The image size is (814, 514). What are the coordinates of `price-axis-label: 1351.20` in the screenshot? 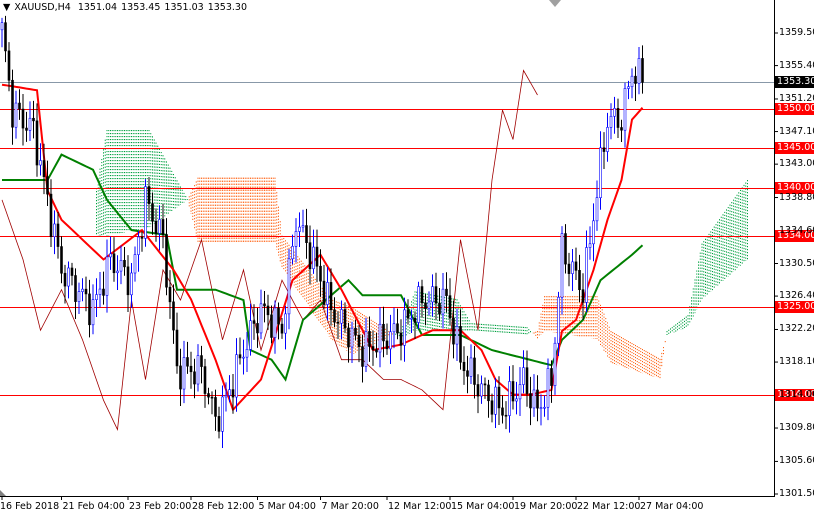 It's located at (796, 98).